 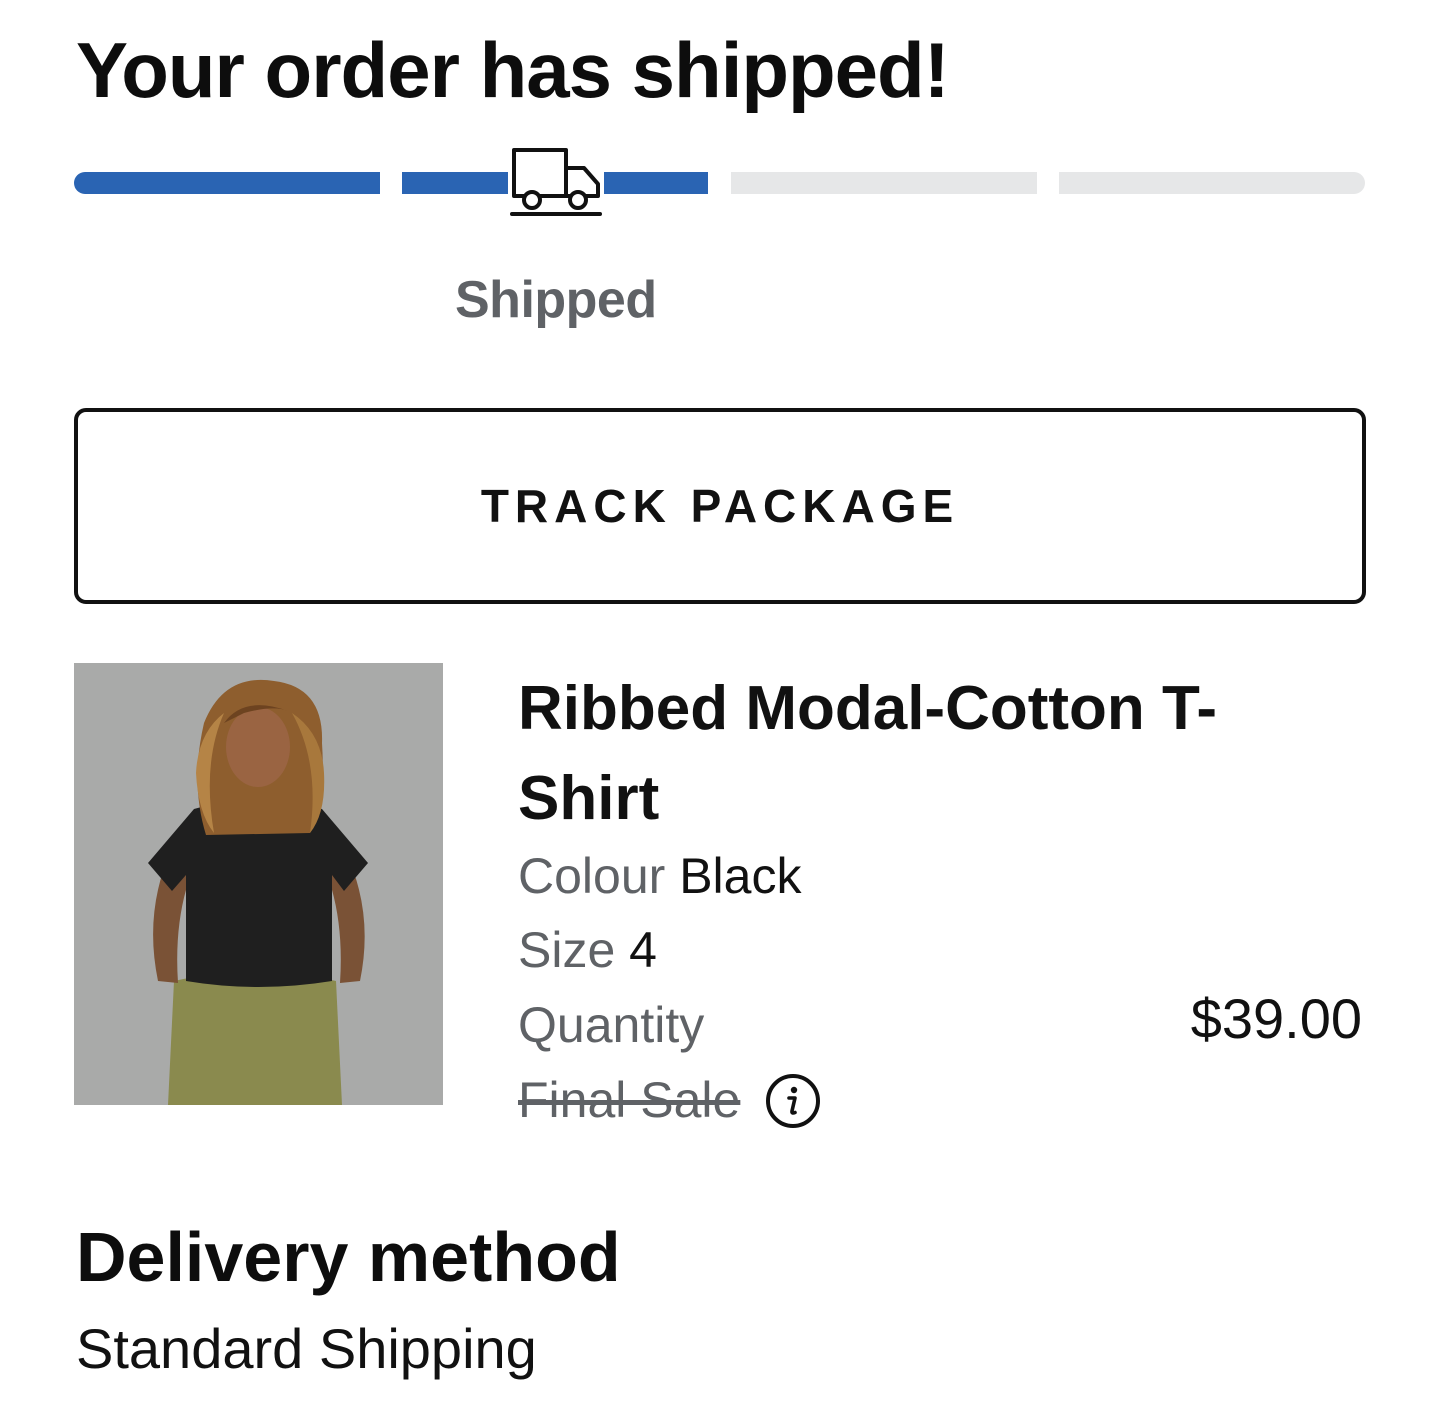 What do you see at coordinates (928, 754) in the screenshot?
I see `product-name: Ribbed Modal-Cotton T-Shirt` at bounding box center [928, 754].